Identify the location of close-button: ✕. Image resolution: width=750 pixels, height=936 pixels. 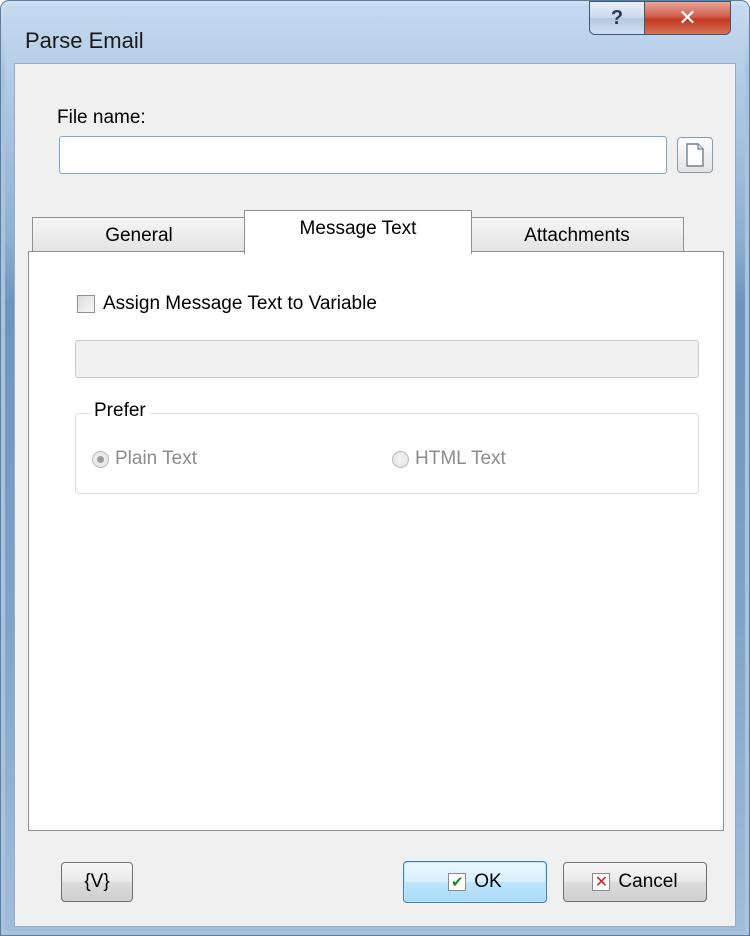
(688, 18).